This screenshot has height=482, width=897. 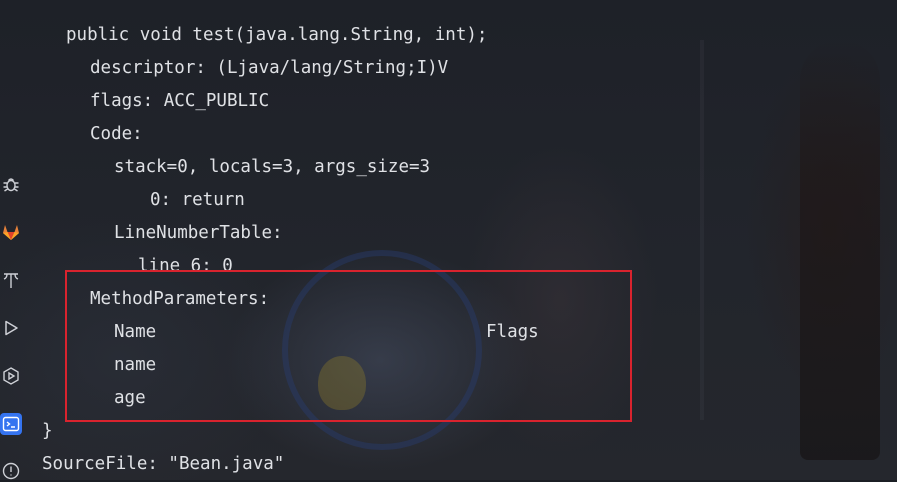 I want to click on debug-button, so click(x=11, y=184).